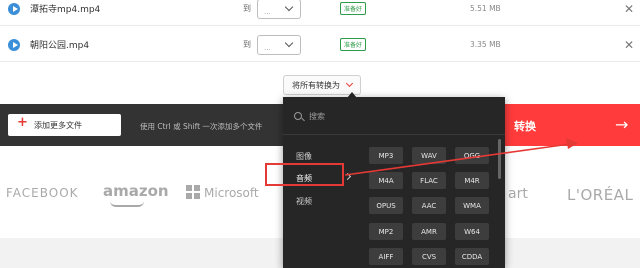 The image size is (640, 268). I want to click on format-option: AIFF, so click(386, 256).